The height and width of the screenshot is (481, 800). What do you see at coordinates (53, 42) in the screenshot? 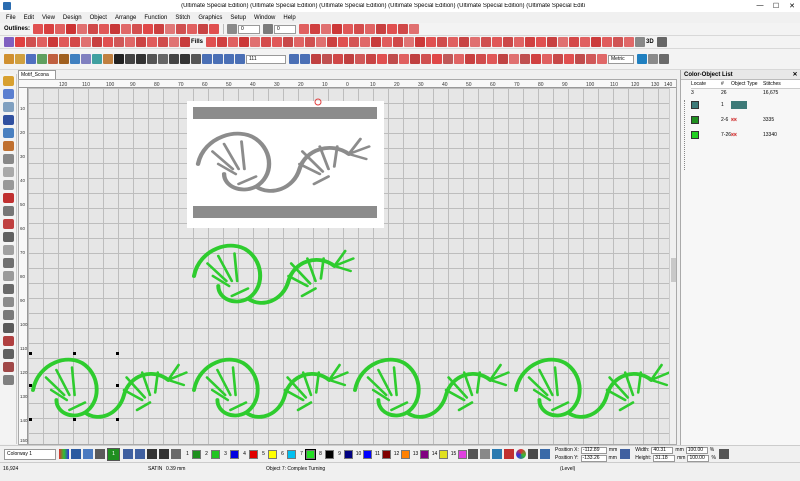
I see `fill-motif-icon` at bounding box center [53, 42].